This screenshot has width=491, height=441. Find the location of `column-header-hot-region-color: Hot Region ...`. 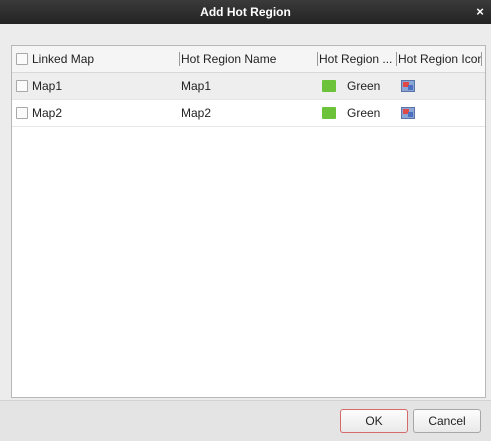

column-header-hot-region-color: Hot Region ... is located at coordinates (358, 59).